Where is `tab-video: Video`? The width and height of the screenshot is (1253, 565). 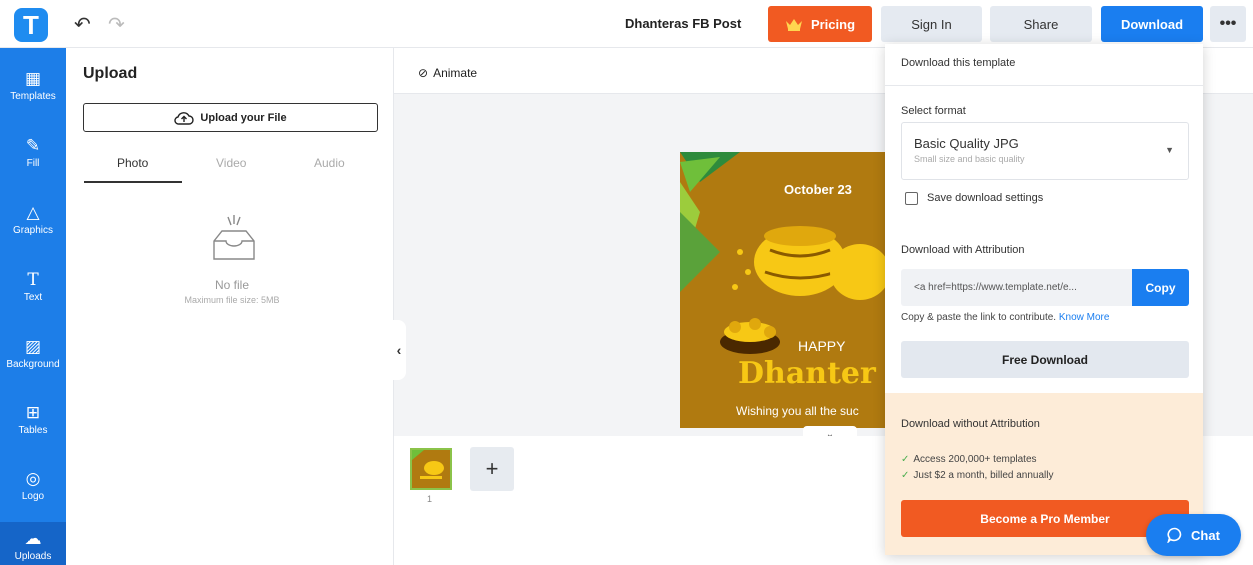 tab-video: Video is located at coordinates (231, 163).